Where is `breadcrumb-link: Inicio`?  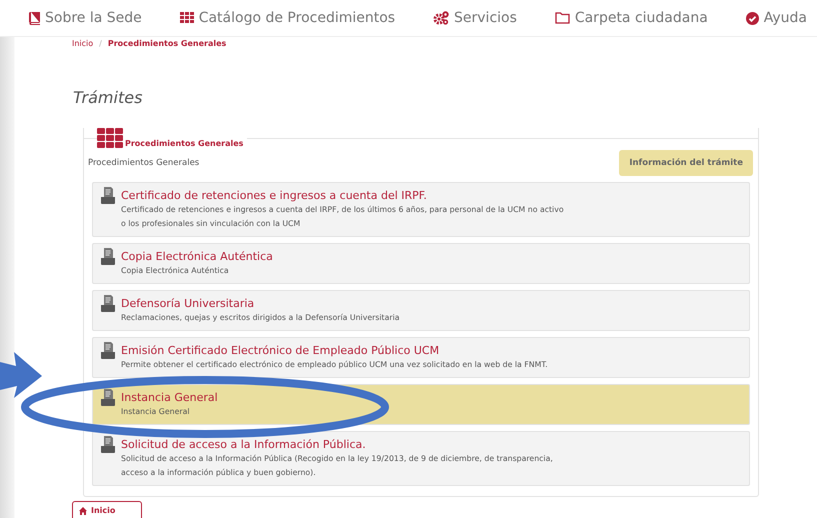 breadcrumb-link: Inicio is located at coordinates (83, 43).